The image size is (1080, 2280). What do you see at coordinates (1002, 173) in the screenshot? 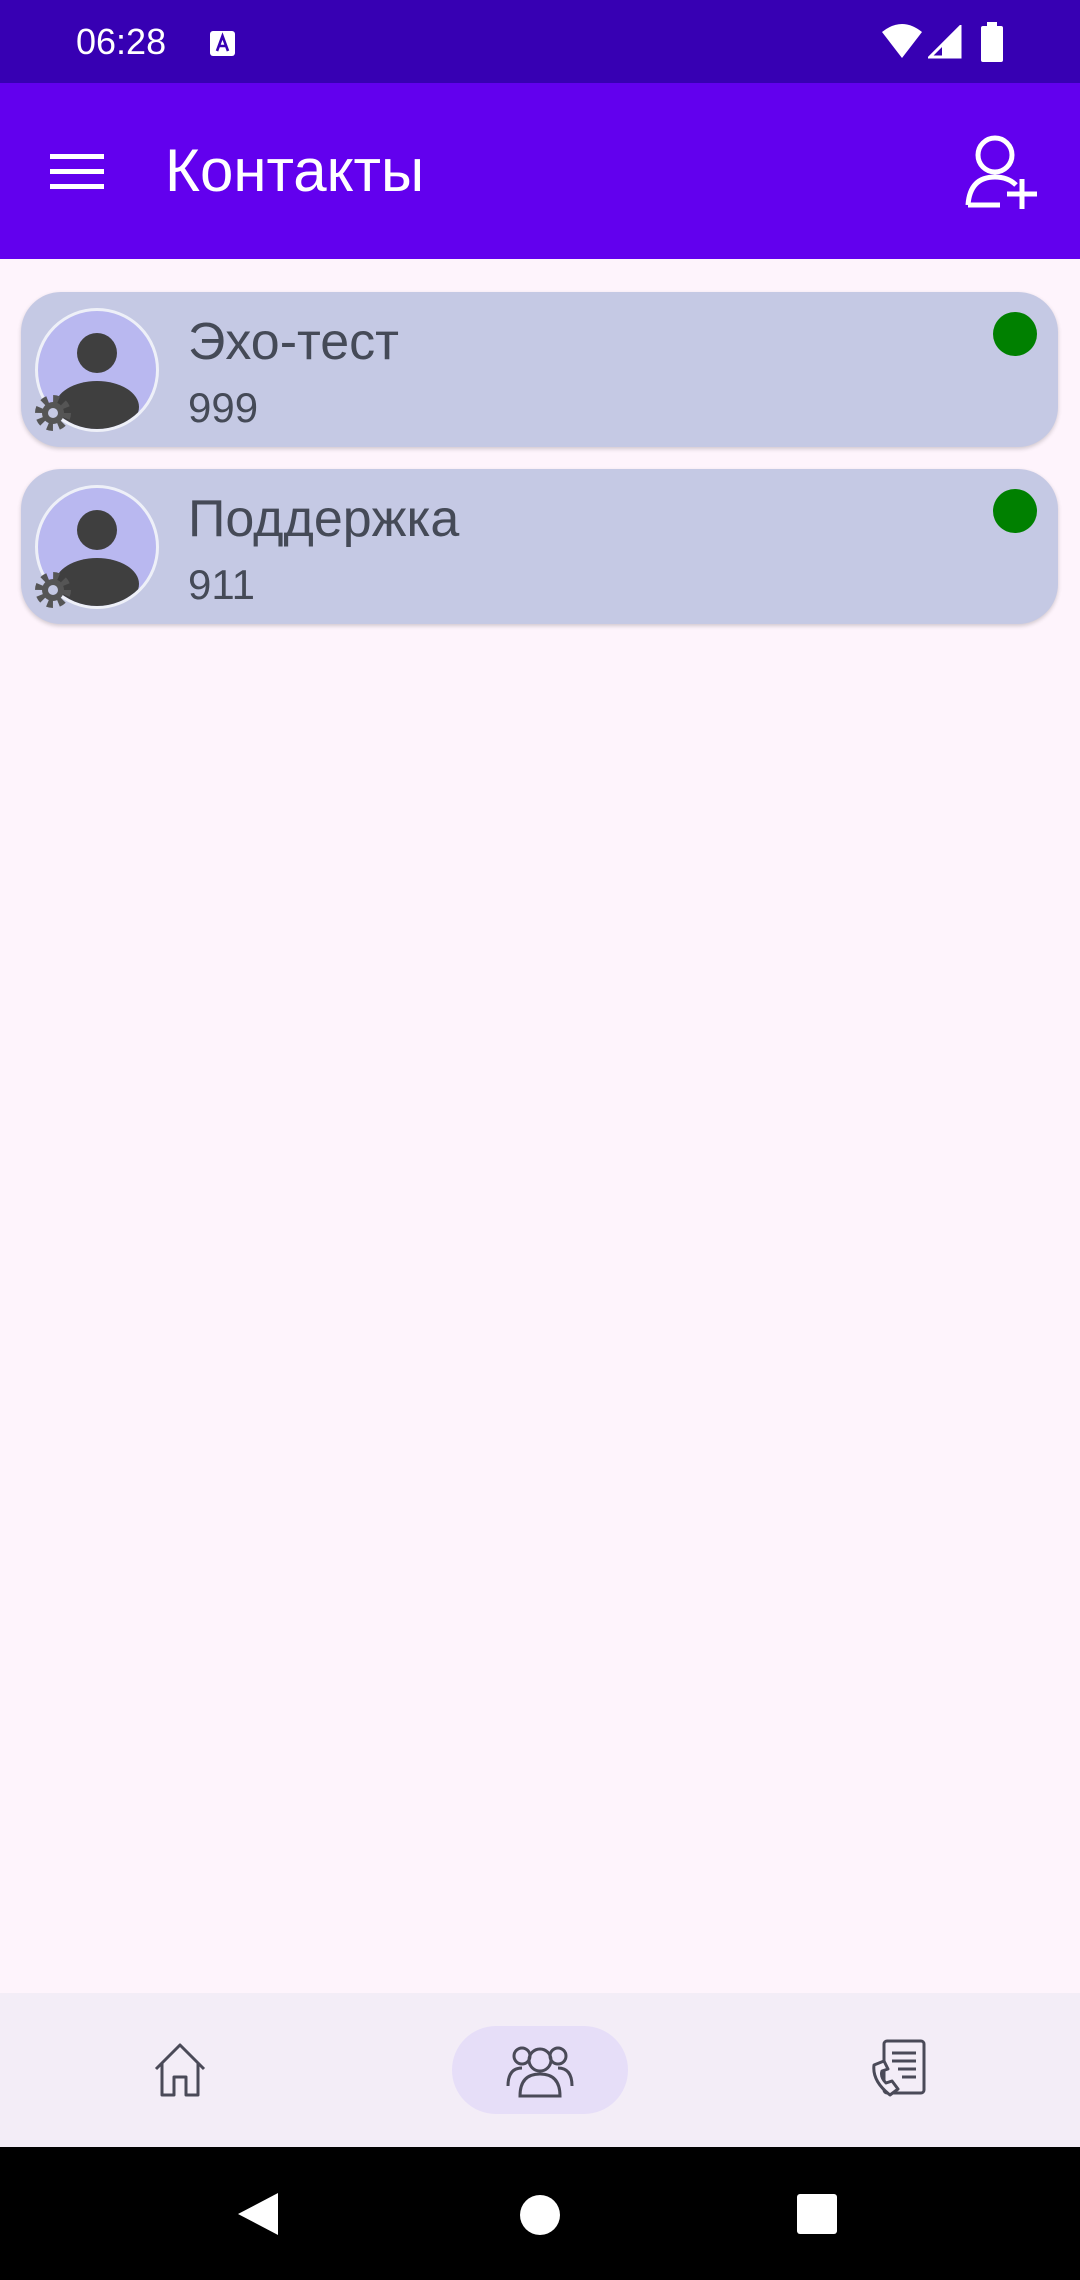
I see `add-contact-icon` at bounding box center [1002, 173].